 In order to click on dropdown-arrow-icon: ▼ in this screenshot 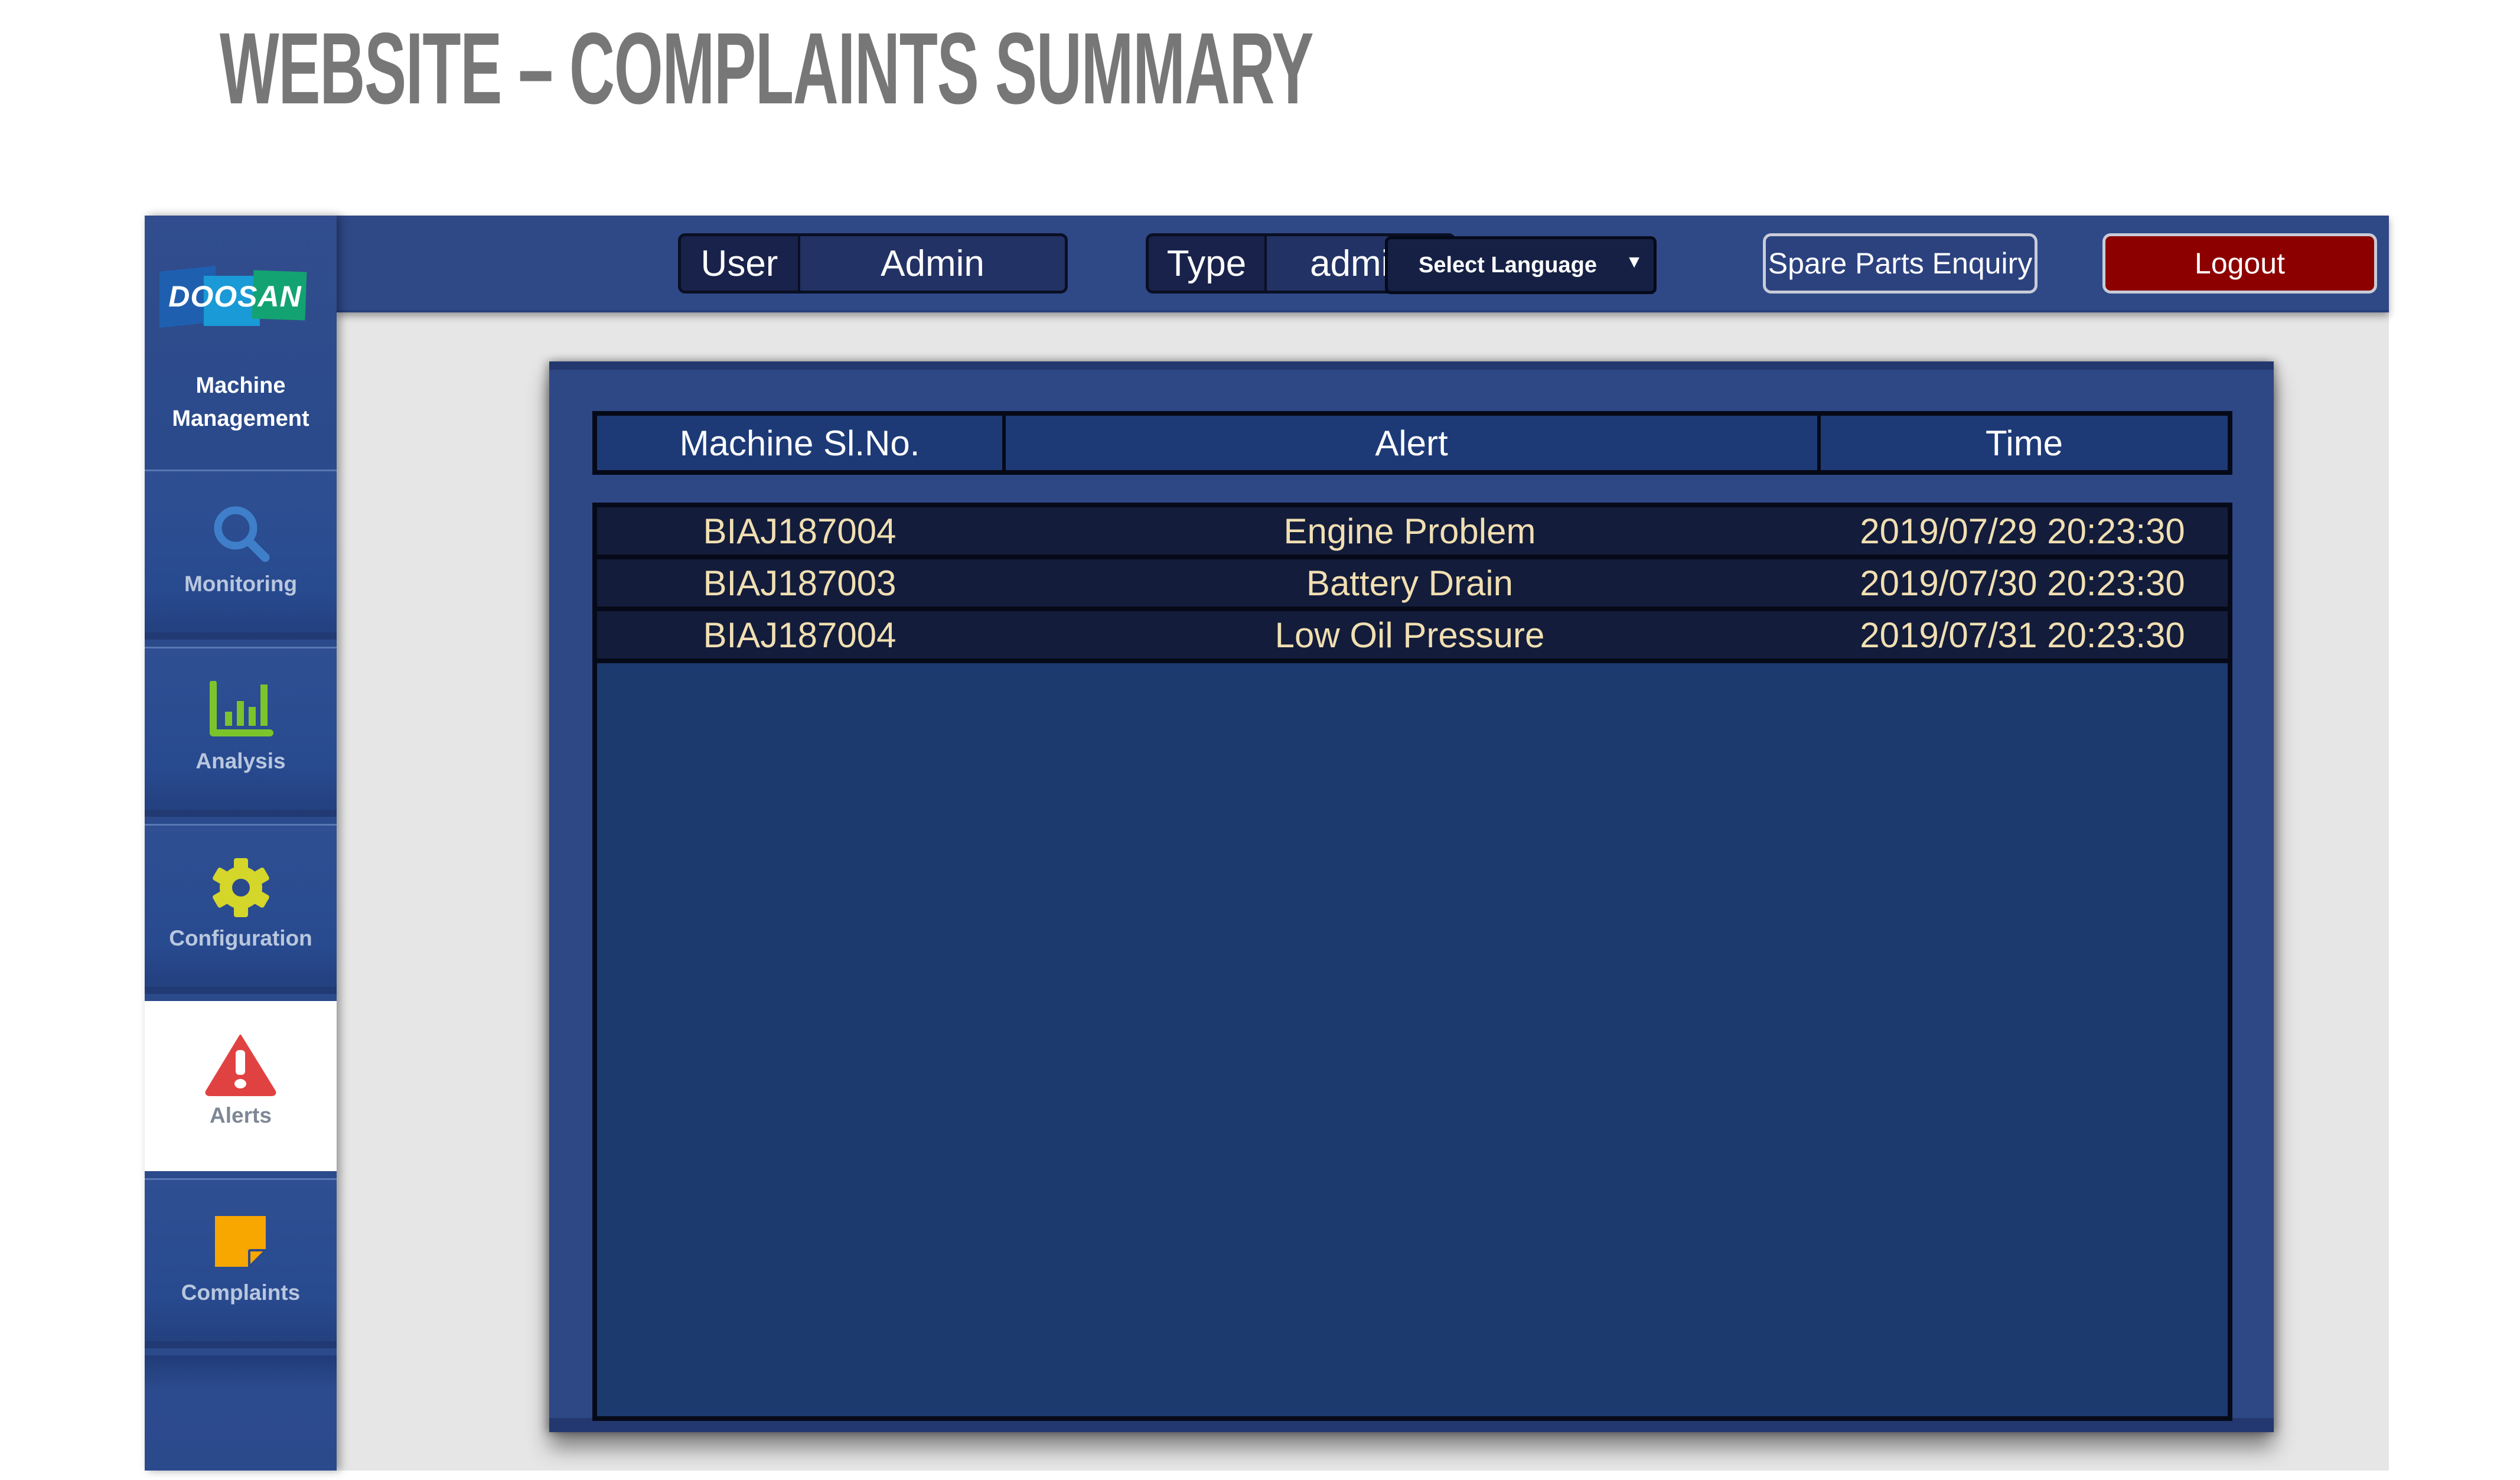, I will do `click(1634, 262)`.